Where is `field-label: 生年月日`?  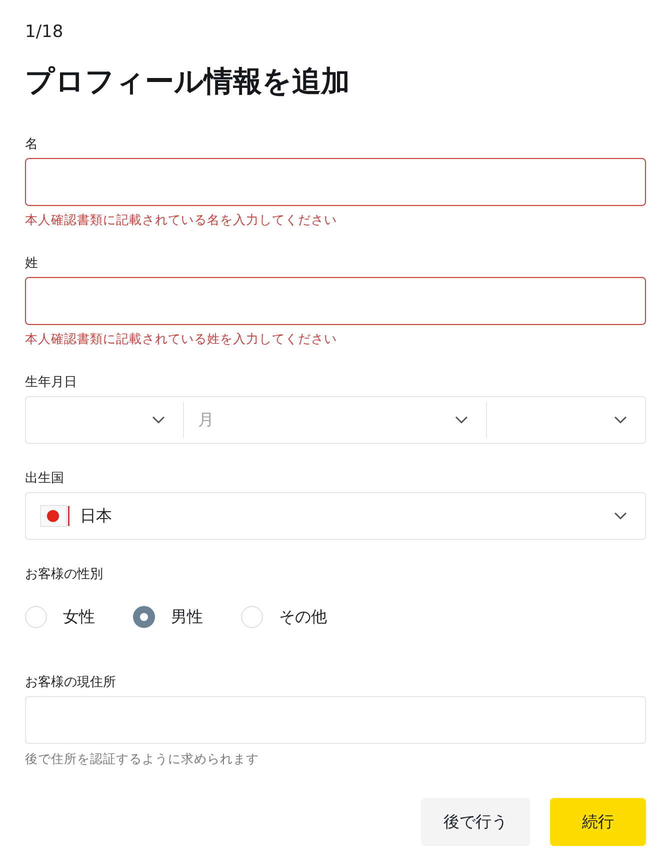 field-label: 生年月日 is located at coordinates (51, 383).